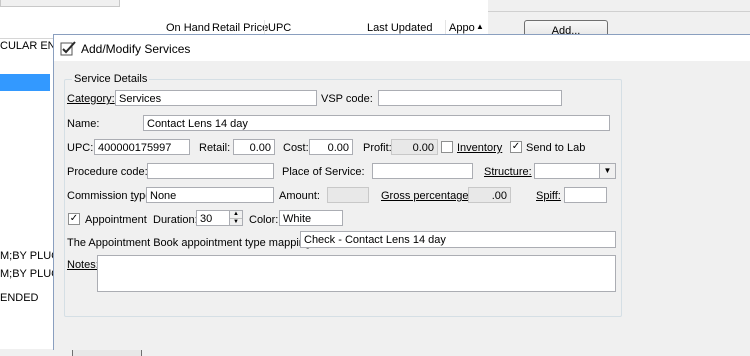 The width and height of the screenshot is (750, 356). Describe the element at coordinates (516, 147) in the screenshot. I see `send-to-lab-checkbox: ✓` at that location.